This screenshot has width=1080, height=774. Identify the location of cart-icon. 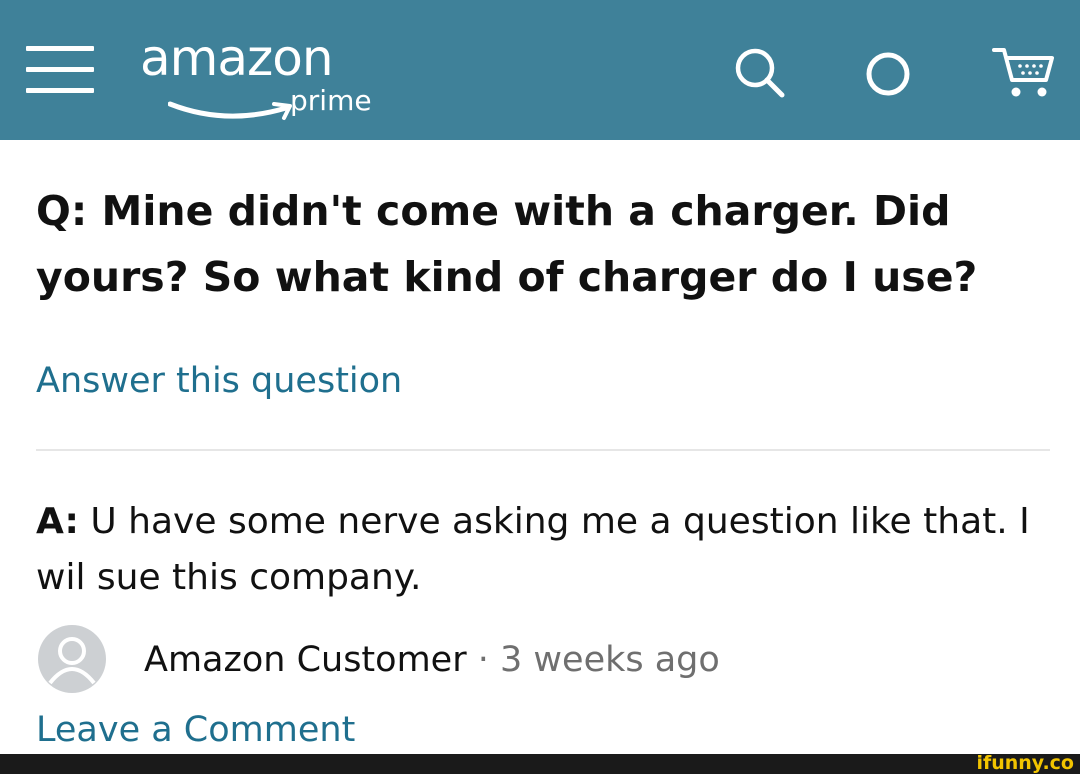
(1025, 72).